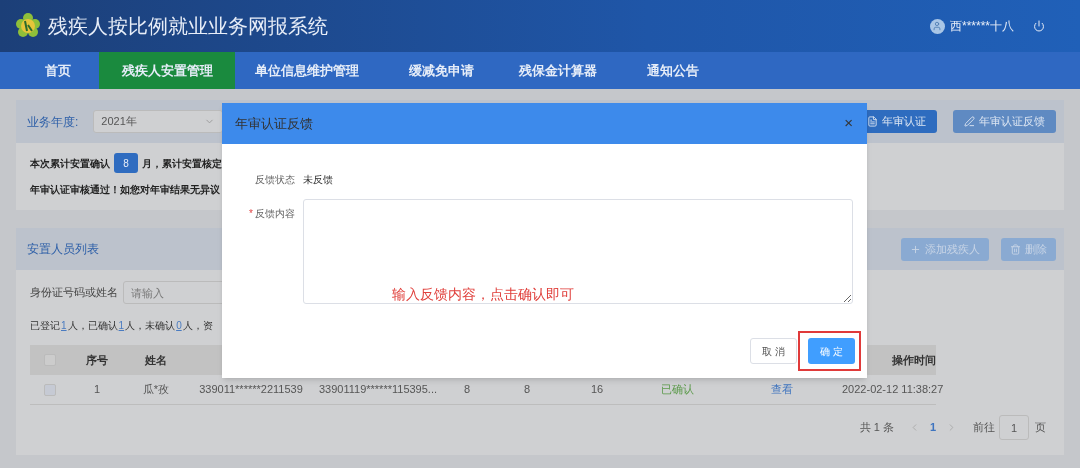 This screenshot has height=468, width=1080. What do you see at coordinates (578, 251) in the screenshot?
I see `feedback-field` at bounding box center [578, 251].